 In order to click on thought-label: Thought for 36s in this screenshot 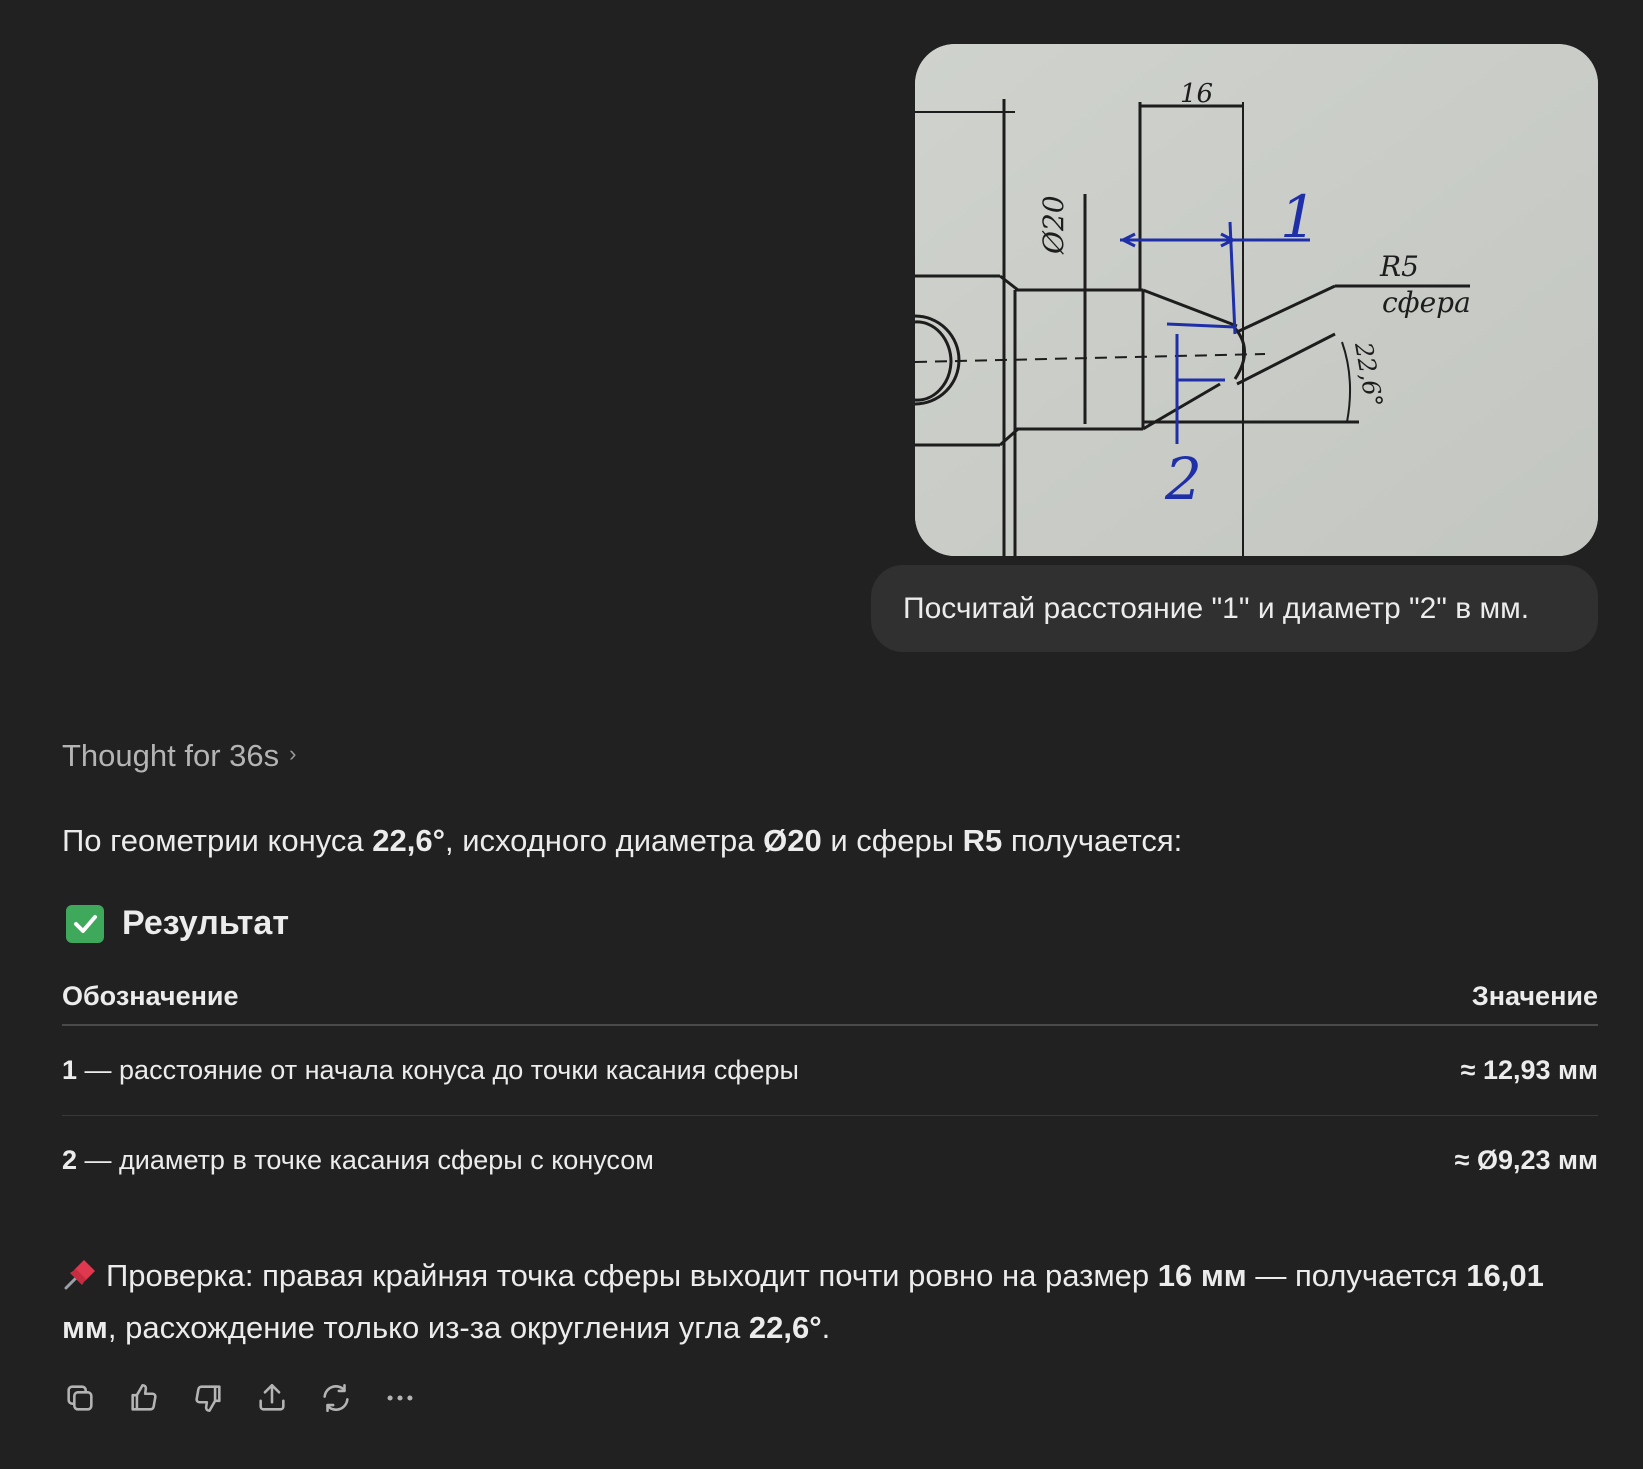, I will do `click(171, 755)`.